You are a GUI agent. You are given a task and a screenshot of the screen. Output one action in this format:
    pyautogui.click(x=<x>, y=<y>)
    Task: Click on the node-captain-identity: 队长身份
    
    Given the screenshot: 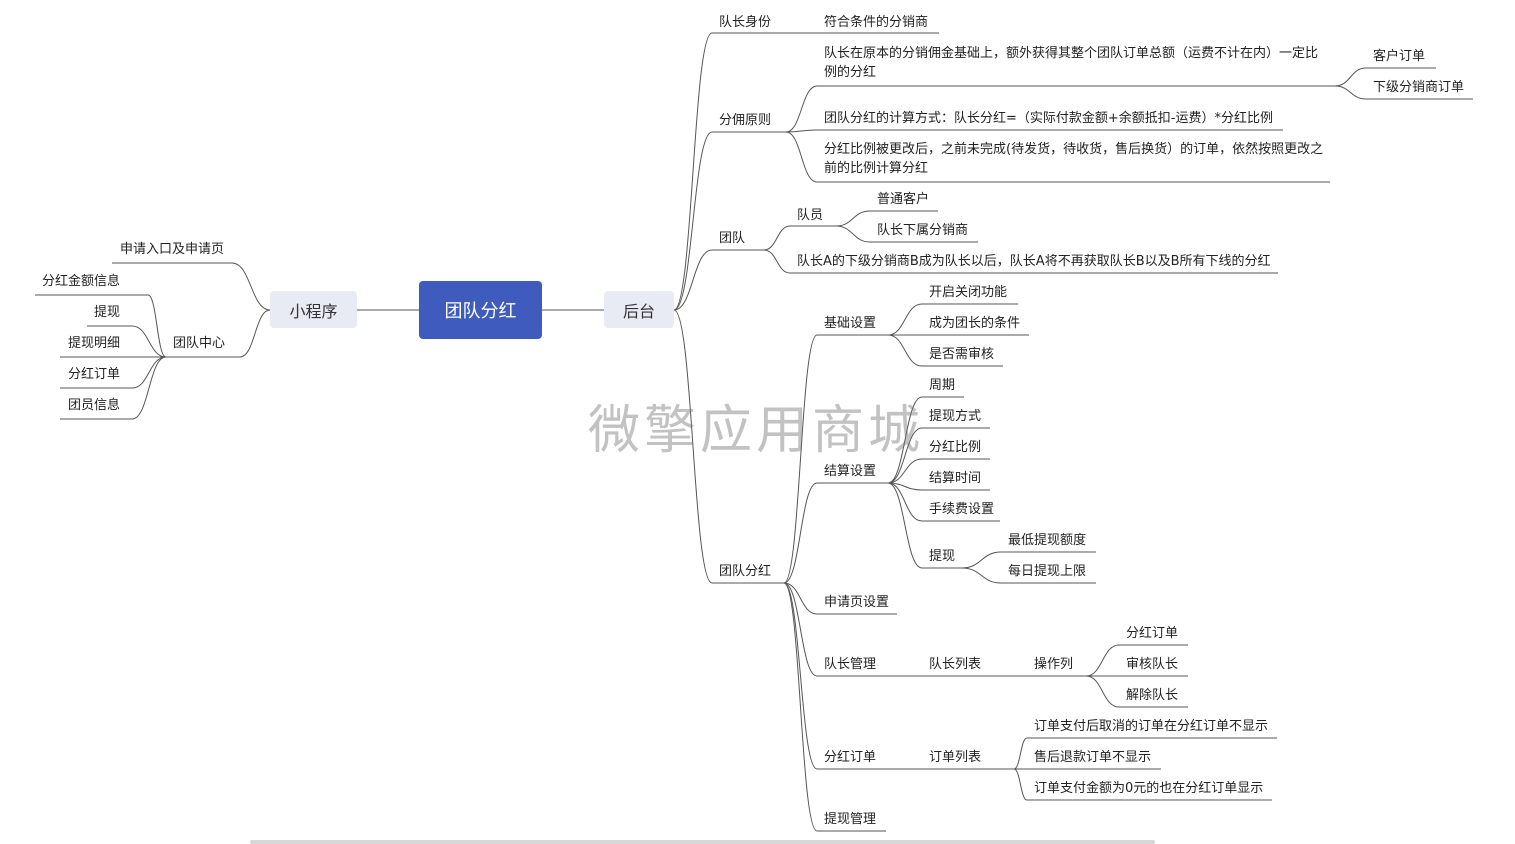 What is the action you would take?
    pyautogui.click(x=745, y=22)
    